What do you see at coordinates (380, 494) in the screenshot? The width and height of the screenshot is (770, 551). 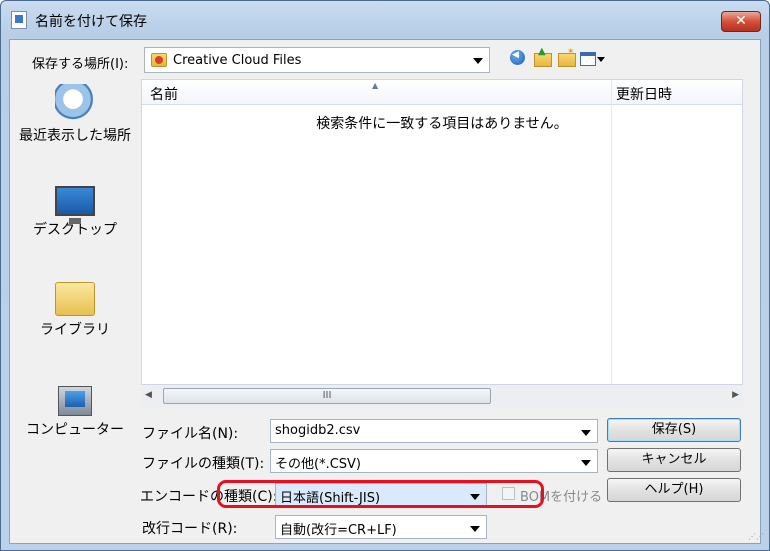 I see `annotation-highlight` at bounding box center [380, 494].